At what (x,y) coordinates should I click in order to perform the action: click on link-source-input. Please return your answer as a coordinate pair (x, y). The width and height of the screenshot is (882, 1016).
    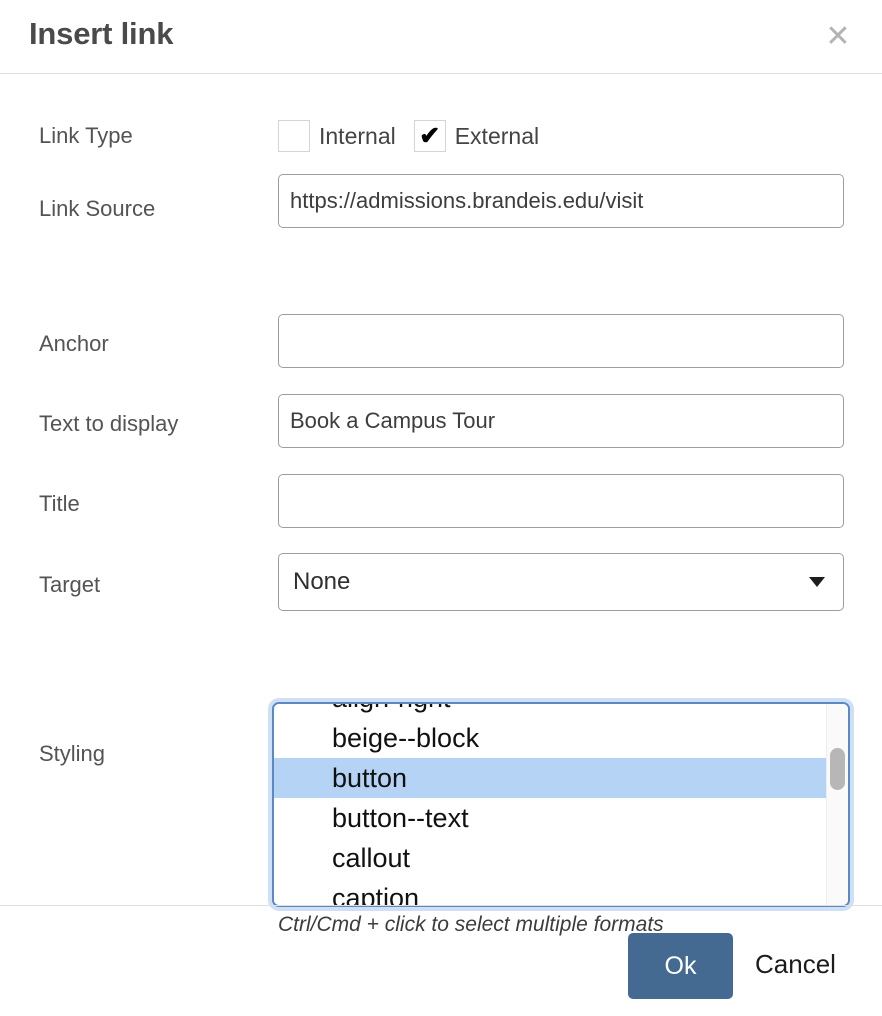
    Looking at the image, I should click on (561, 201).